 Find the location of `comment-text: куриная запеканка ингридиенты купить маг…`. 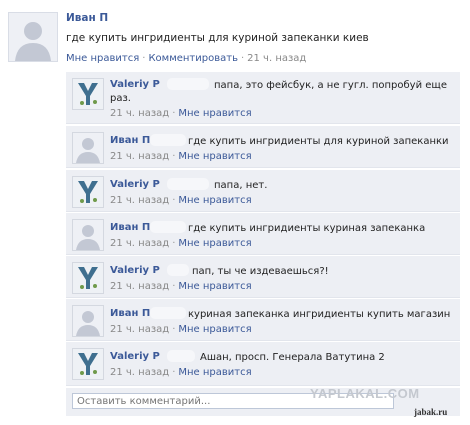

comment-text: куриная запеканка ингридиенты купить маг… is located at coordinates (319, 314).